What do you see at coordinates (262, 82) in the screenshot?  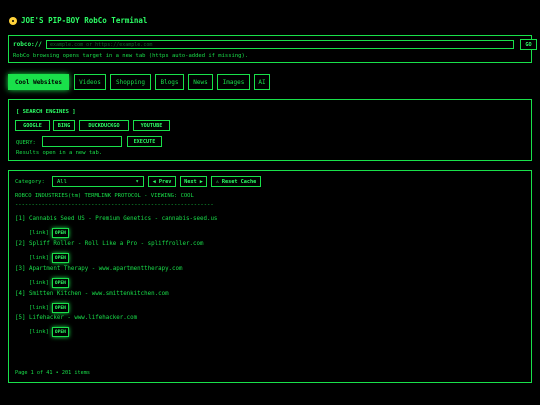 I see `tab-ai: AI` at bounding box center [262, 82].